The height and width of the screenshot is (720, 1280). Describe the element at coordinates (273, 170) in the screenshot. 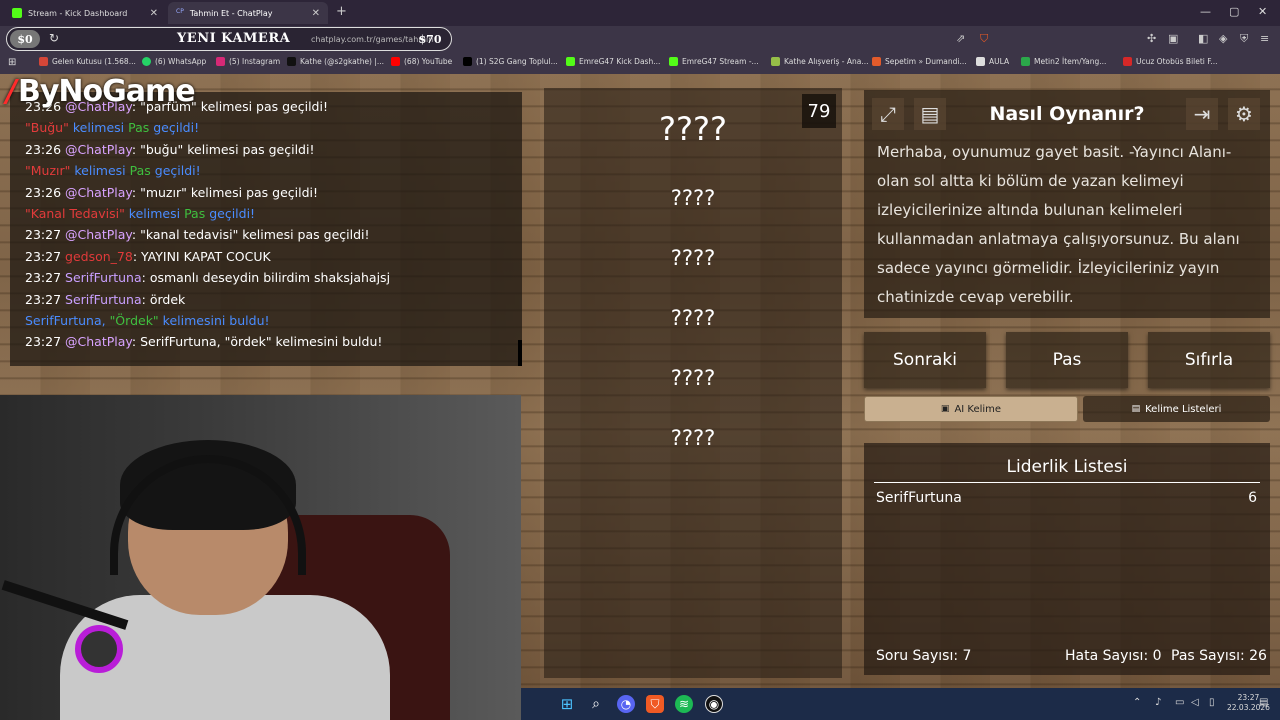

I see `chat-system-message: "Muzır" kelimesi Pas geçildi!` at that location.